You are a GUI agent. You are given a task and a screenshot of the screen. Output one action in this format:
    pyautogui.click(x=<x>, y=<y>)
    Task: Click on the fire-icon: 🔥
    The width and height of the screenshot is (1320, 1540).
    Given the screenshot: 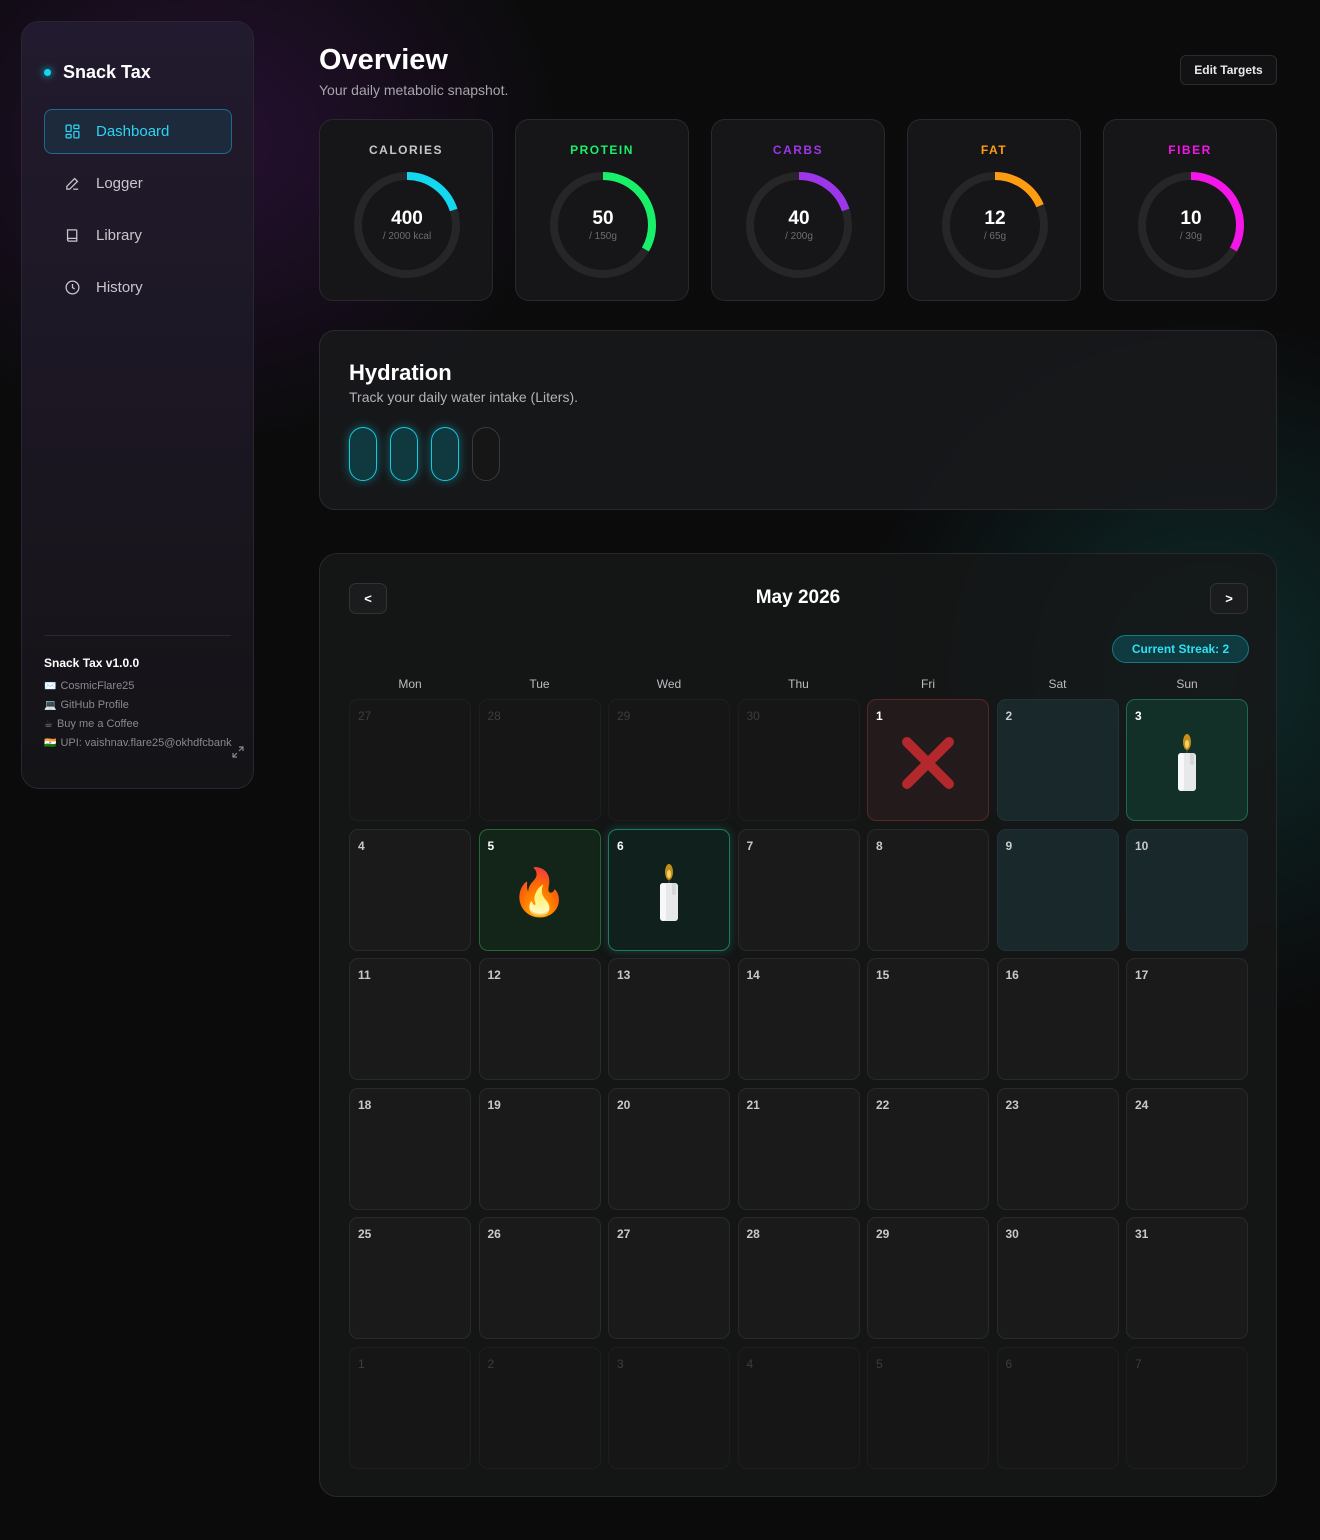 What is the action you would take?
    pyautogui.click(x=539, y=892)
    